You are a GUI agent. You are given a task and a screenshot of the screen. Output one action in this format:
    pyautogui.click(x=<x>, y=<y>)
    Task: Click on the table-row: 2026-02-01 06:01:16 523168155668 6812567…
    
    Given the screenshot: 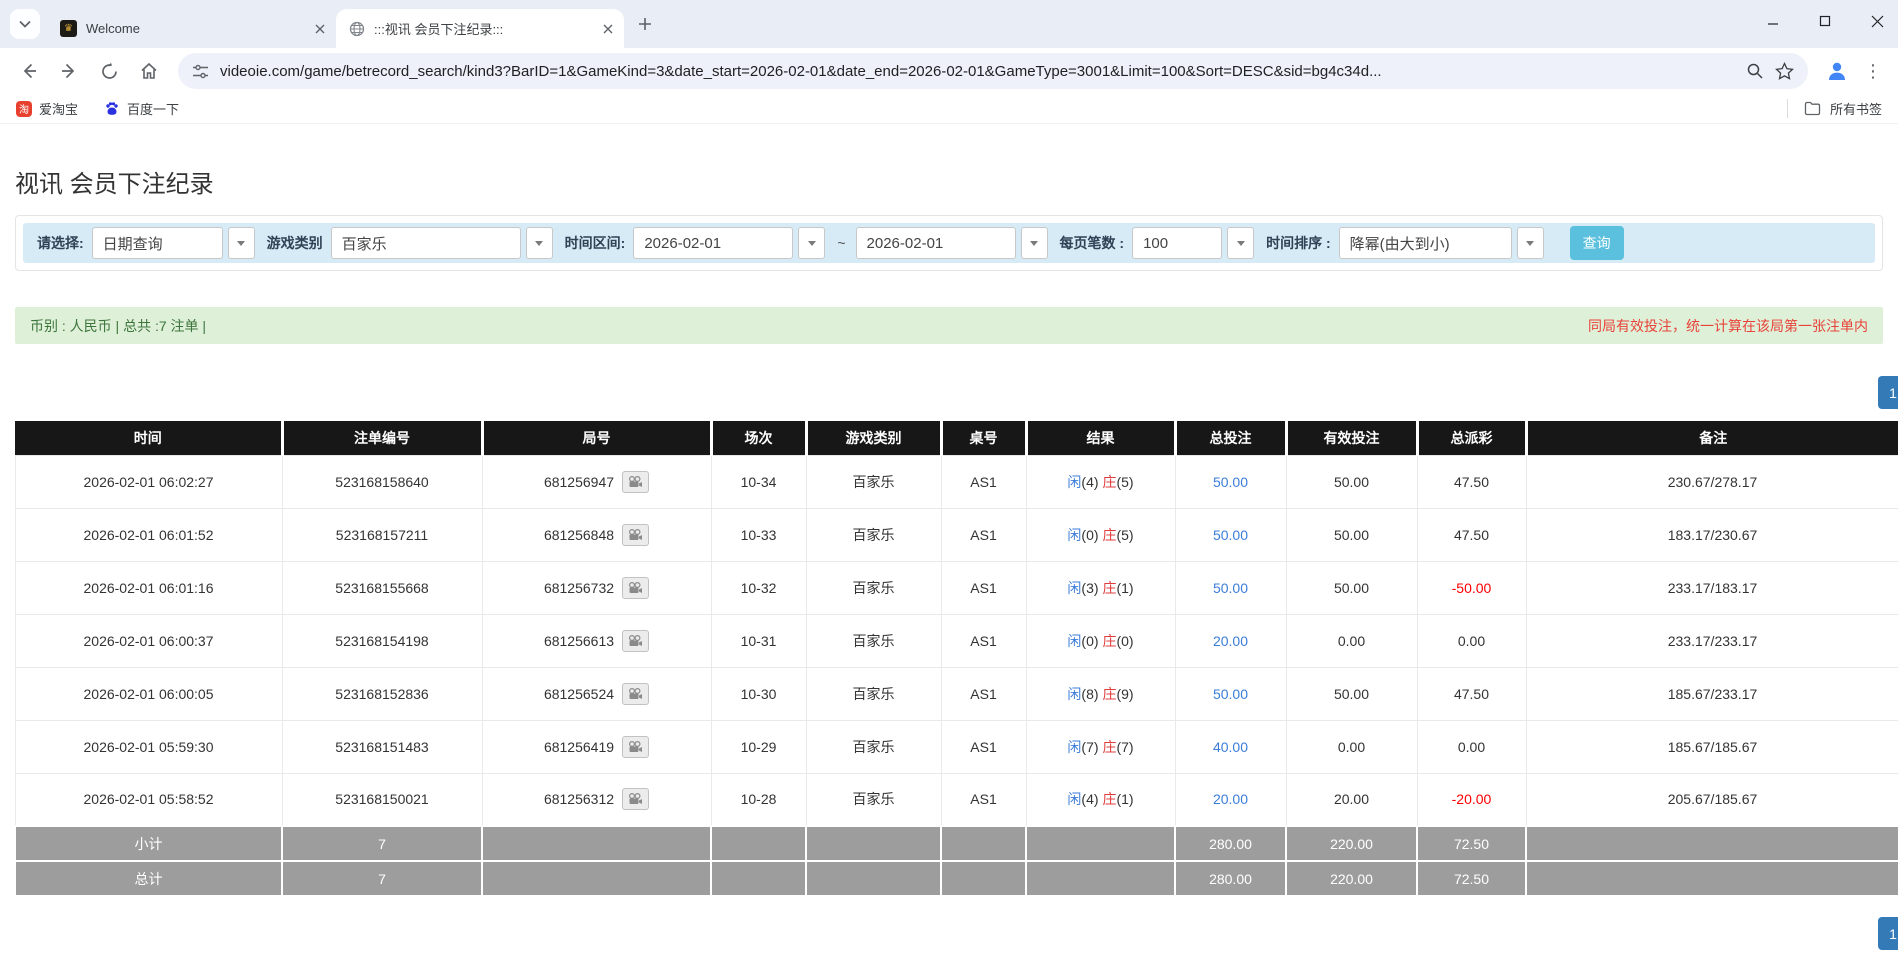 What is the action you would take?
    pyautogui.click(x=956, y=587)
    